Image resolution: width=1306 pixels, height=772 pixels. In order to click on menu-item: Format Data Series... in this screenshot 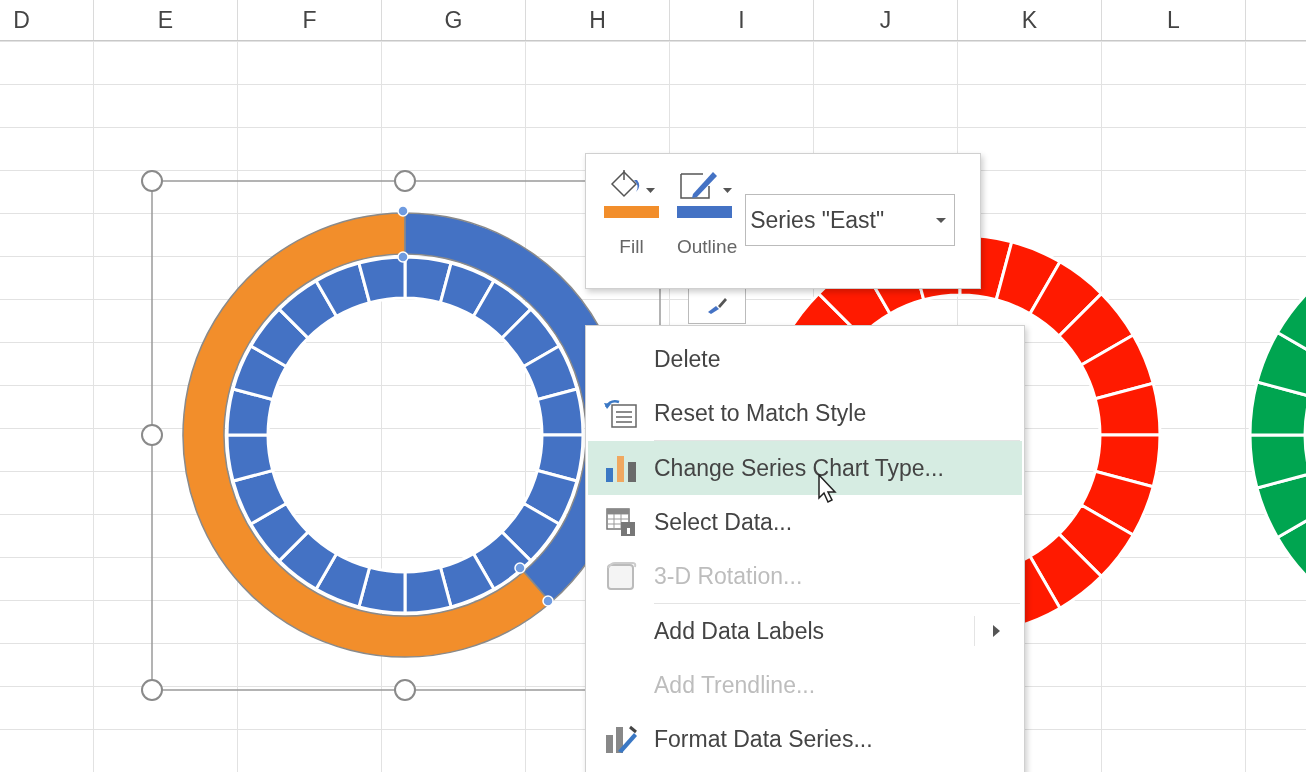, I will do `click(805, 739)`.